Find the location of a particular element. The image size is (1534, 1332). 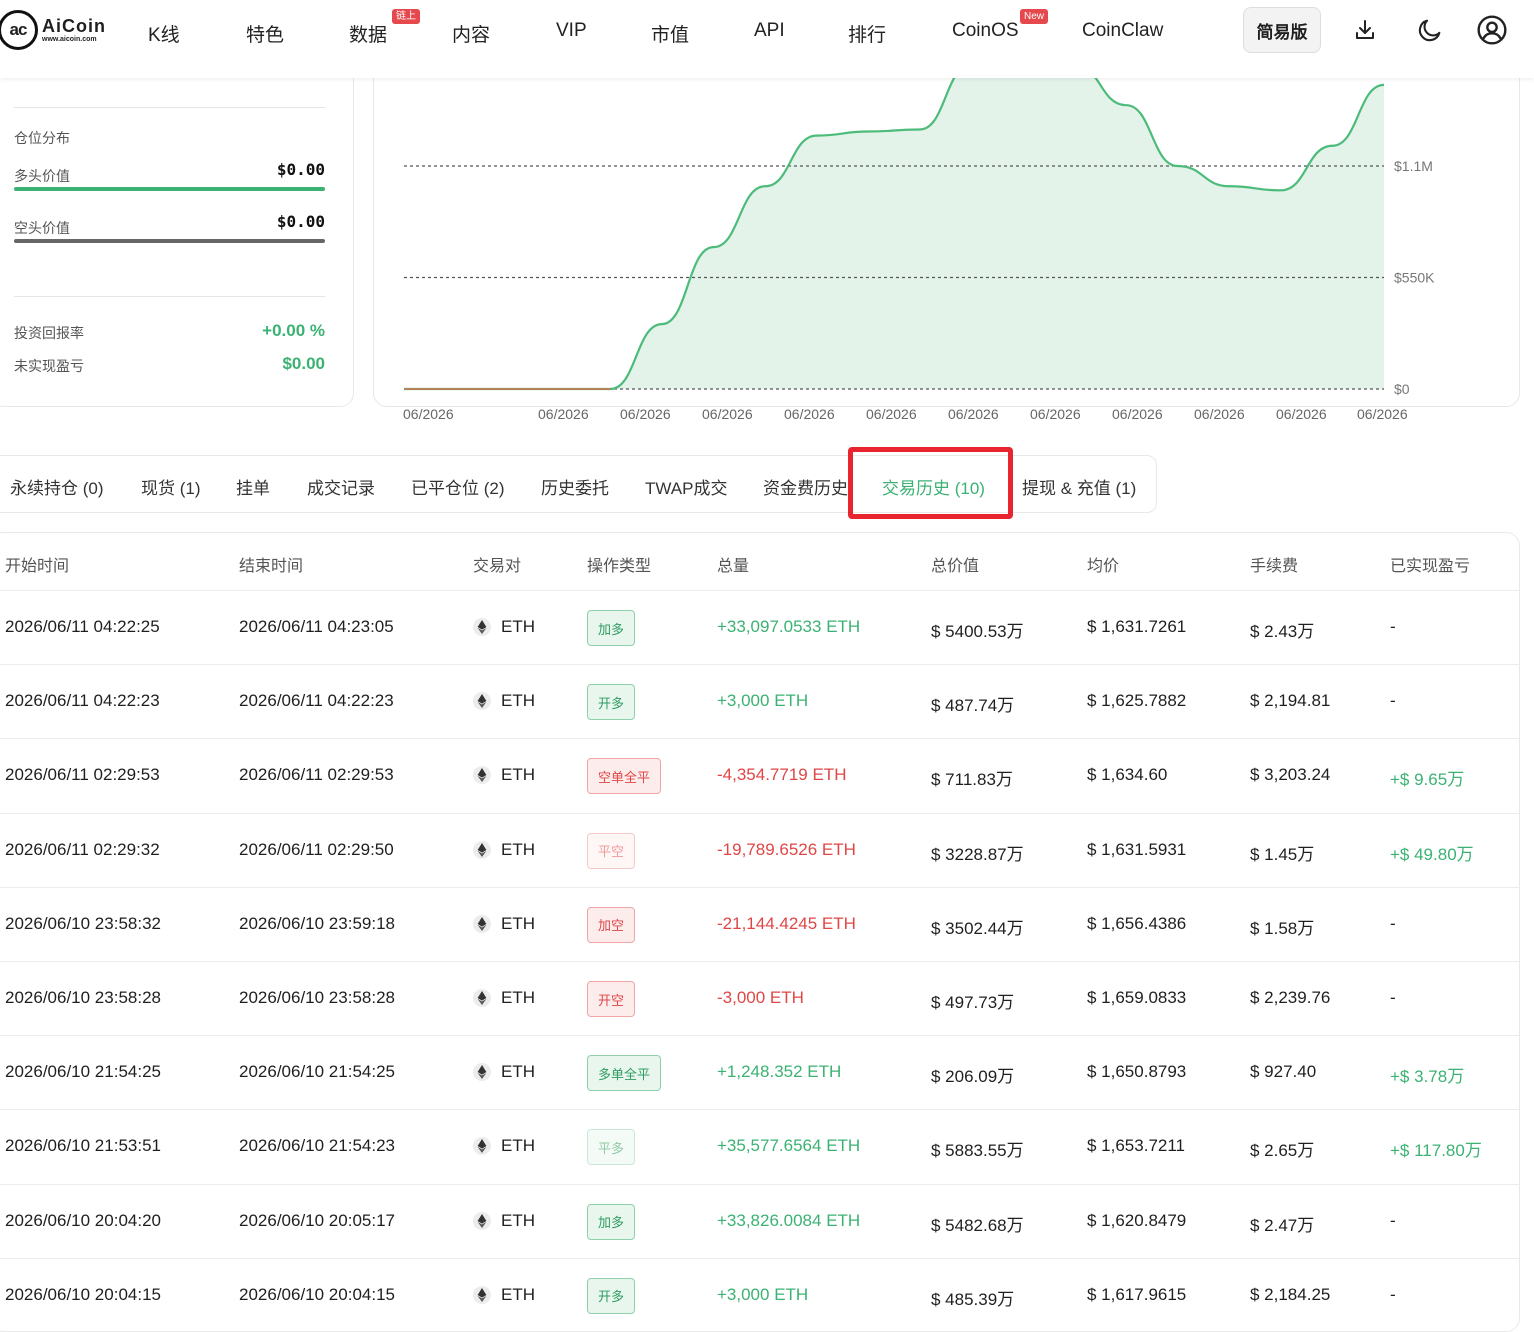

tab-4: 已平仓位 (2) is located at coordinates (458, 486).